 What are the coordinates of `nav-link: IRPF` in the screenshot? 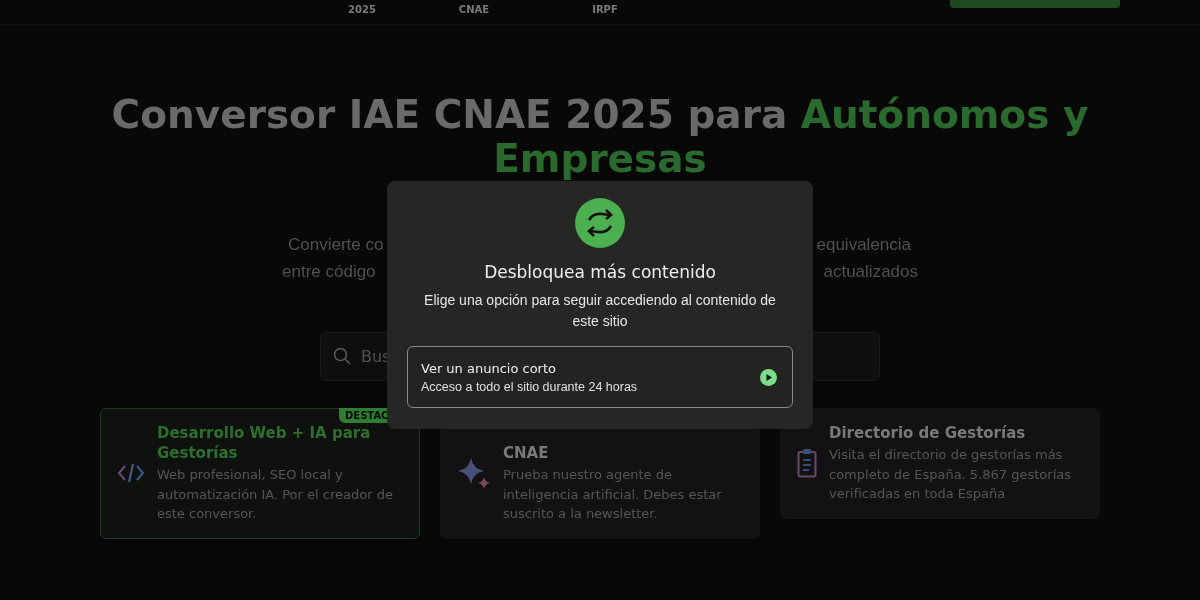 It's located at (605, 9).